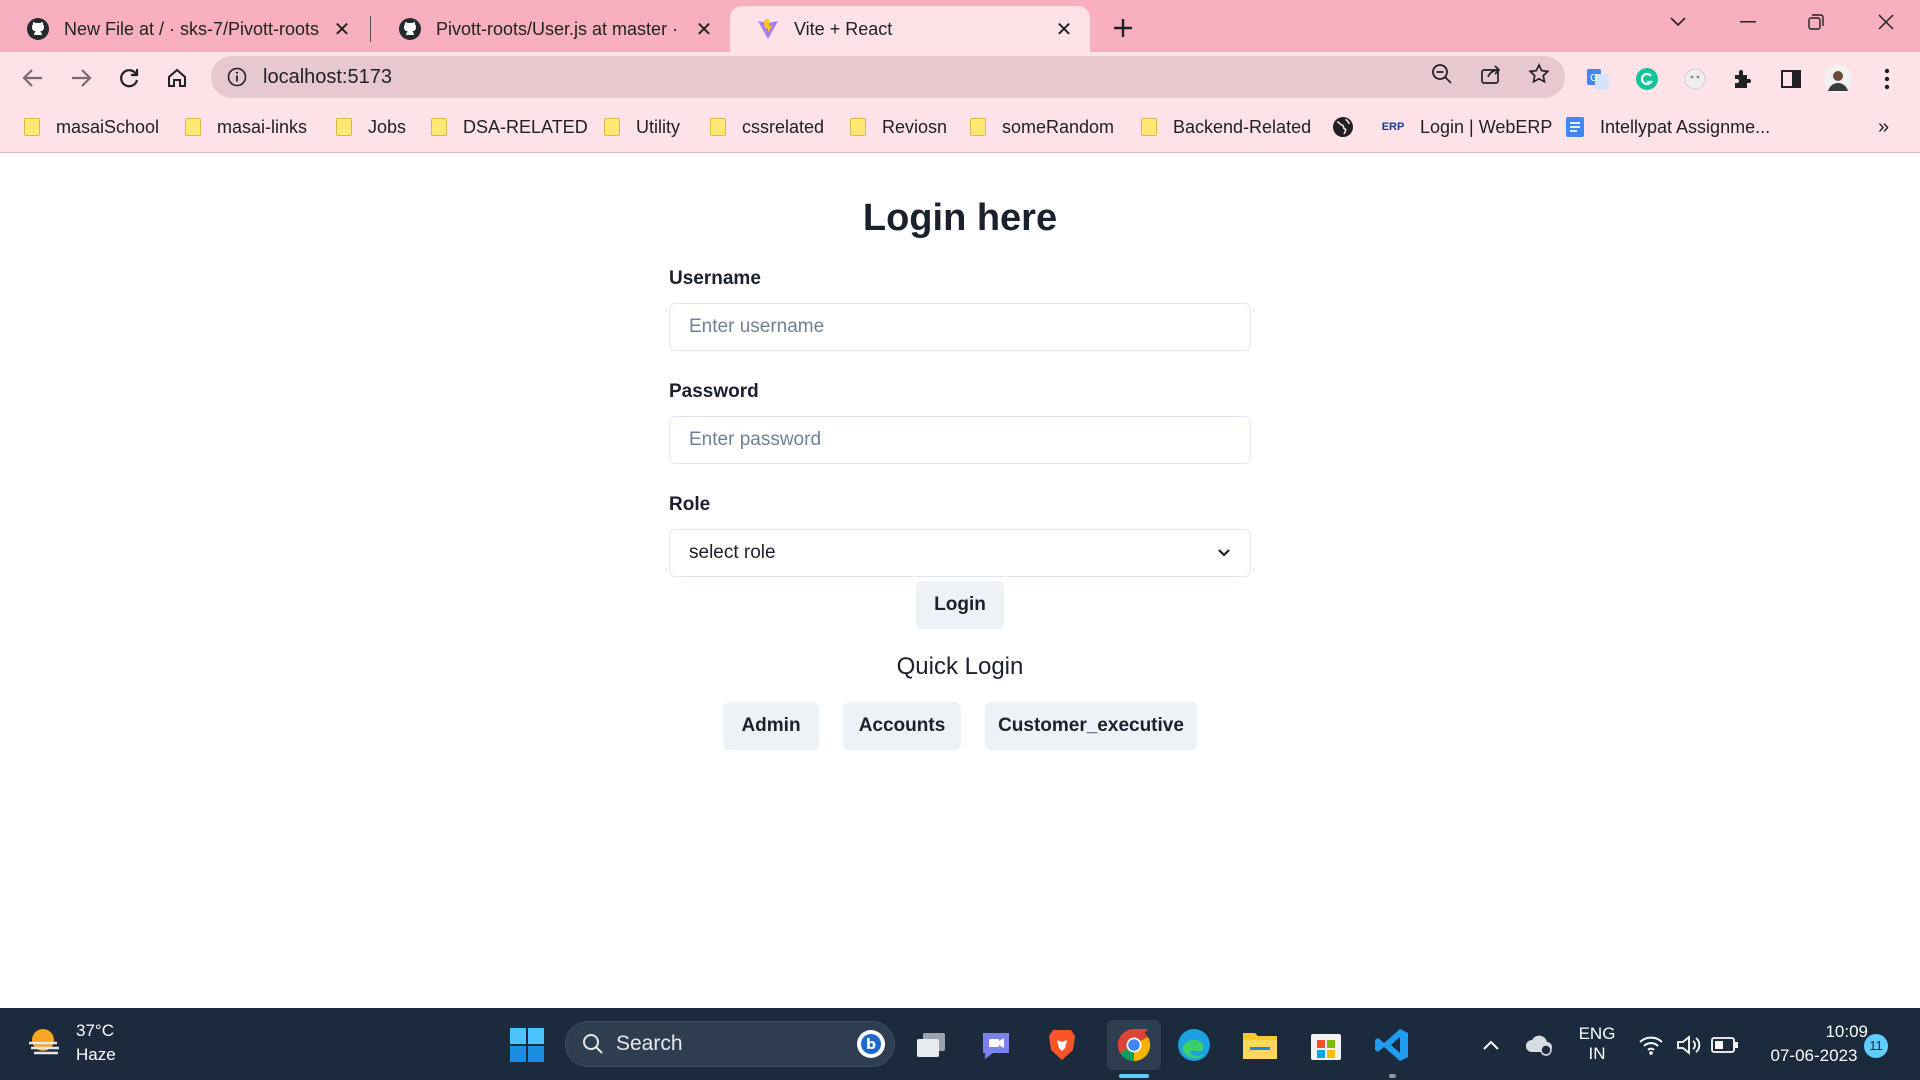 Image resolution: width=1920 pixels, height=1080 pixels. I want to click on side-panel-icon, so click(1791, 79).